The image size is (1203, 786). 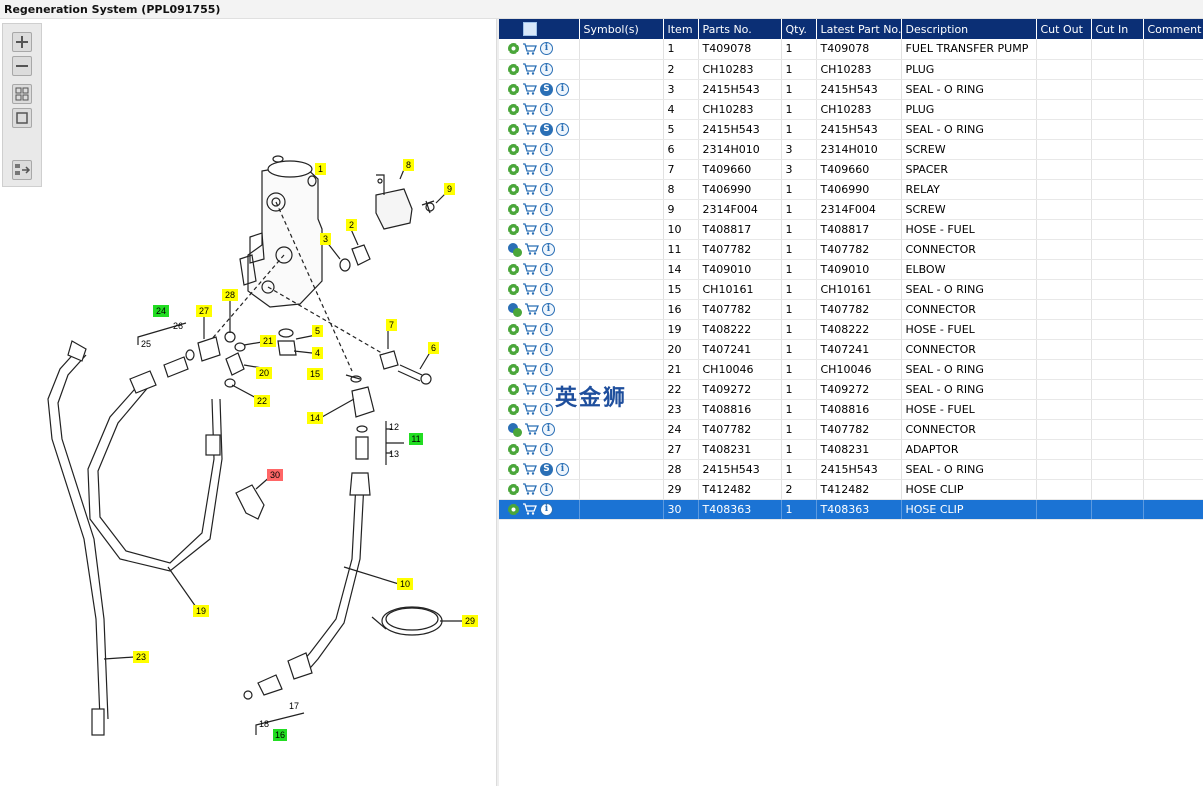 What do you see at coordinates (851, 309) in the screenshot?
I see `table-row: i 16 T407782 1 T407782 CONNECTOR` at bounding box center [851, 309].